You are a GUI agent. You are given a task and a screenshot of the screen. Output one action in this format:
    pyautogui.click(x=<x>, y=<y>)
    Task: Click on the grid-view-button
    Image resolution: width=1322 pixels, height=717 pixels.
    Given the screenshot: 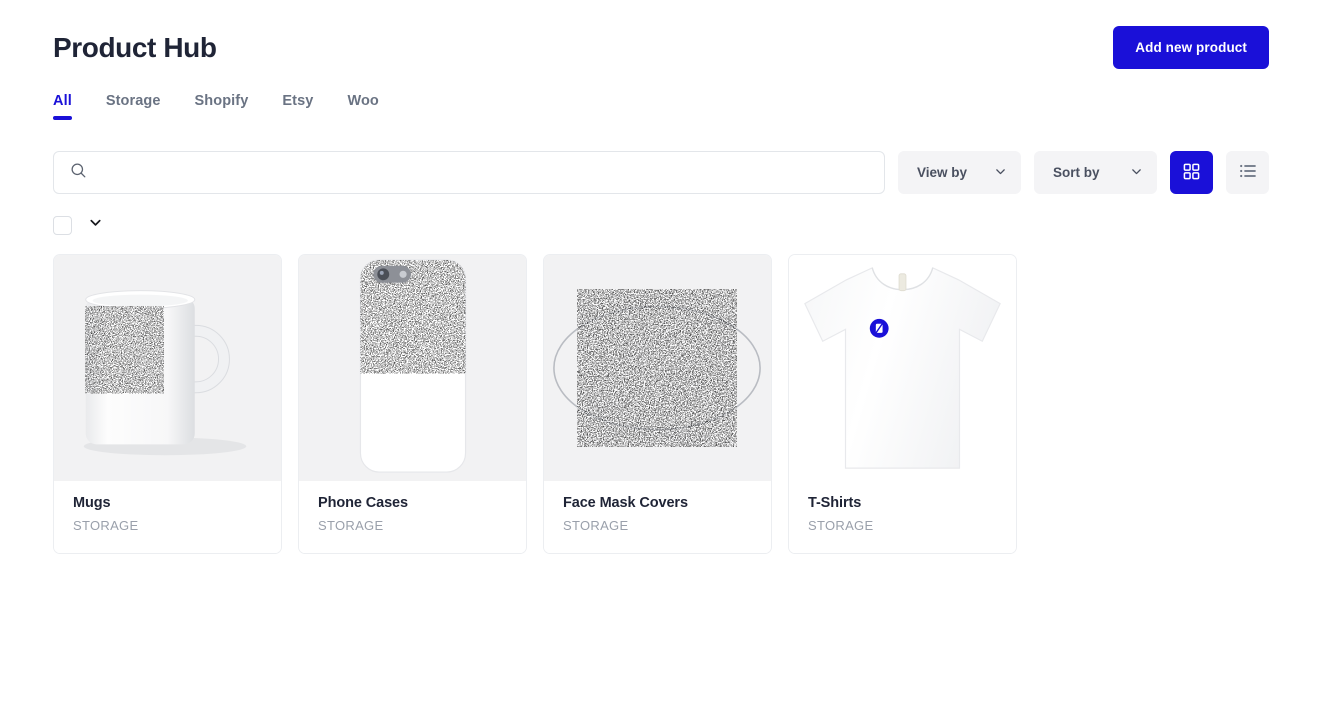 What is the action you would take?
    pyautogui.click(x=1191, y=172)
    